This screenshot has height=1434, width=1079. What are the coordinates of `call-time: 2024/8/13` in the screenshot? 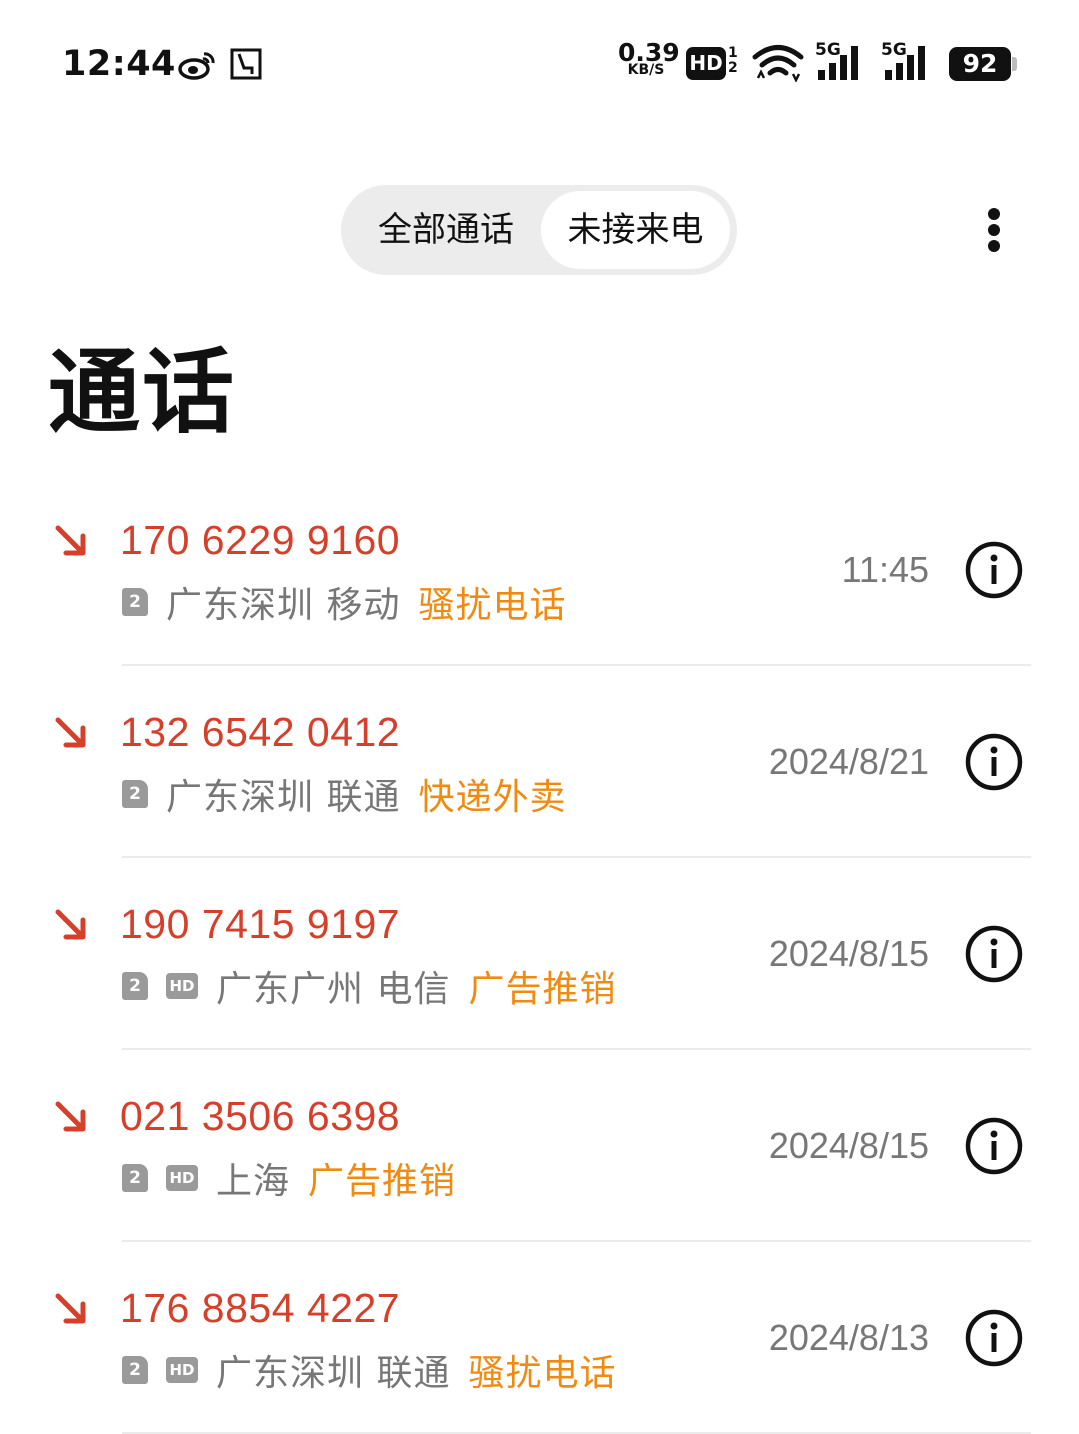 It's located at (848, 1337).